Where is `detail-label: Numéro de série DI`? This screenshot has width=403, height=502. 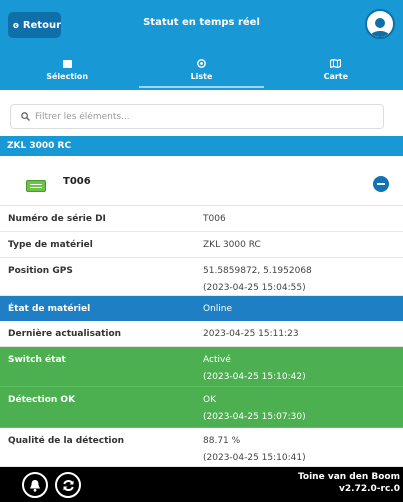 detail-label: Numéro de série DI is located at coordinates (57, 219).